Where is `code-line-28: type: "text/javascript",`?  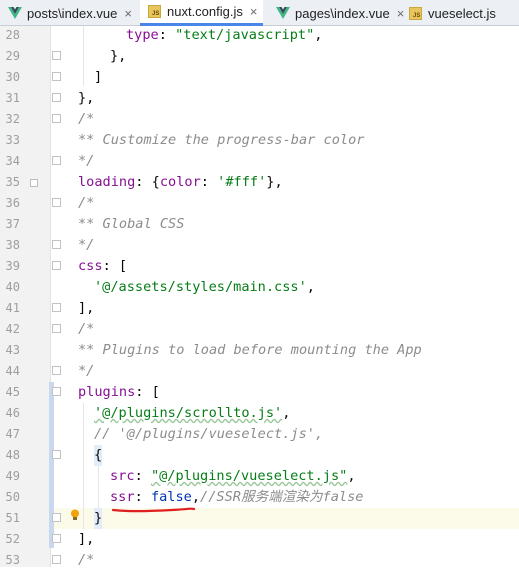 code-line-28: type: "text/javascript", is located at coordinates (224, 35).